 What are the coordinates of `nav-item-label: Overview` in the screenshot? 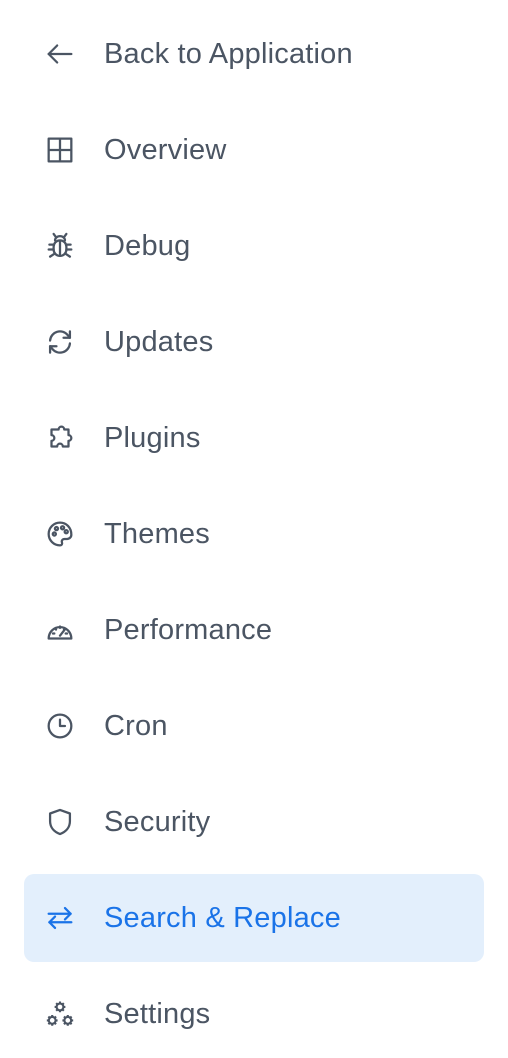 It's located at (165, 150).